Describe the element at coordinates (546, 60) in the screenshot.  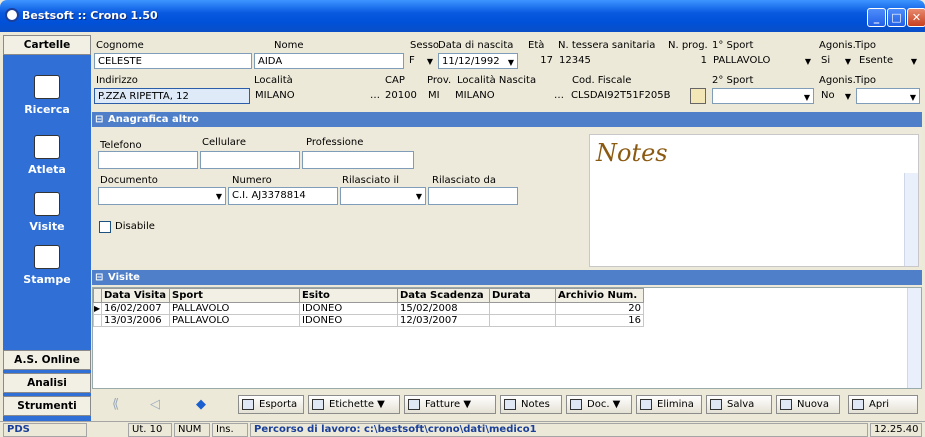
I see `eta-value: 17` at that location.